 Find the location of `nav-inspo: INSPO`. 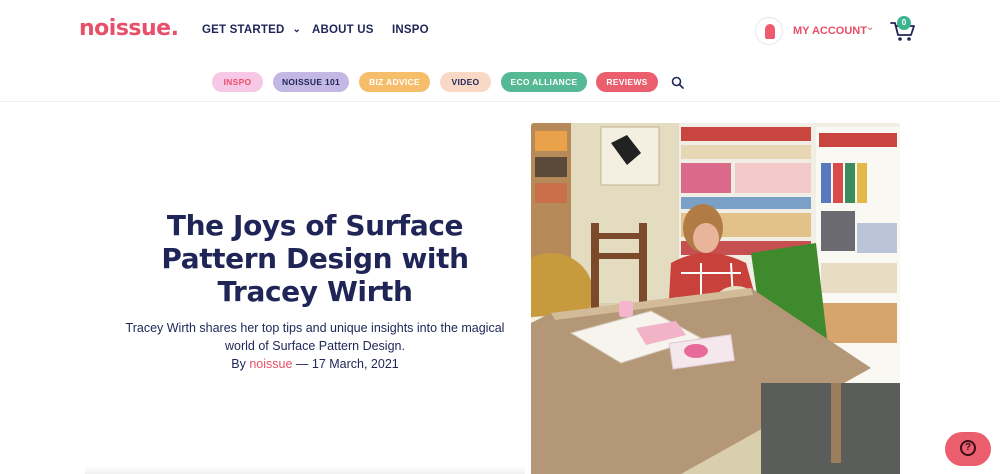

nav-inspo: INSPO is located at coordinates (410, 30).